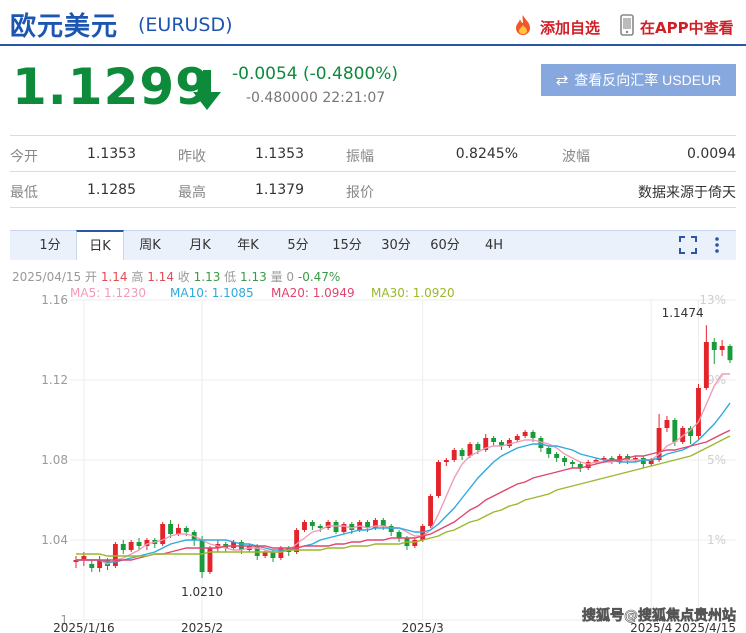 This screenshot has width=746, height=633. I want to click on extreme-annotation: 1.0210, so click(202, 592).